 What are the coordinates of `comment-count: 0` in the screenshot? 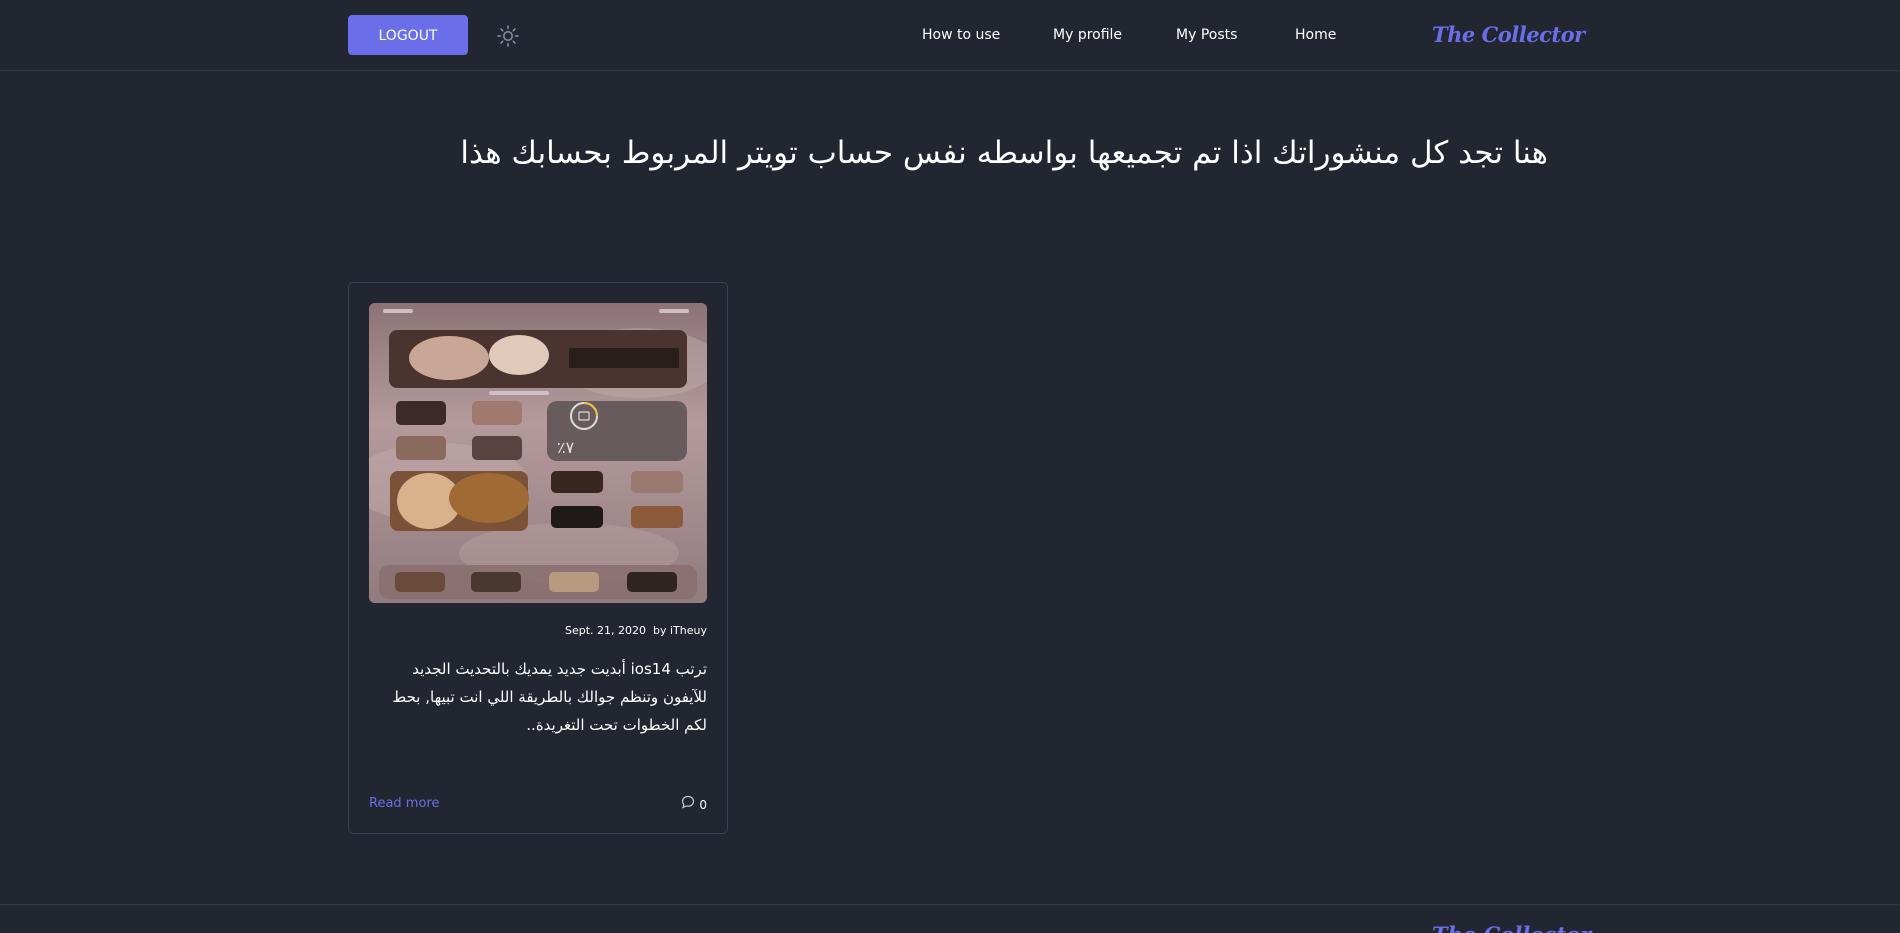 It's located at (694, 804).